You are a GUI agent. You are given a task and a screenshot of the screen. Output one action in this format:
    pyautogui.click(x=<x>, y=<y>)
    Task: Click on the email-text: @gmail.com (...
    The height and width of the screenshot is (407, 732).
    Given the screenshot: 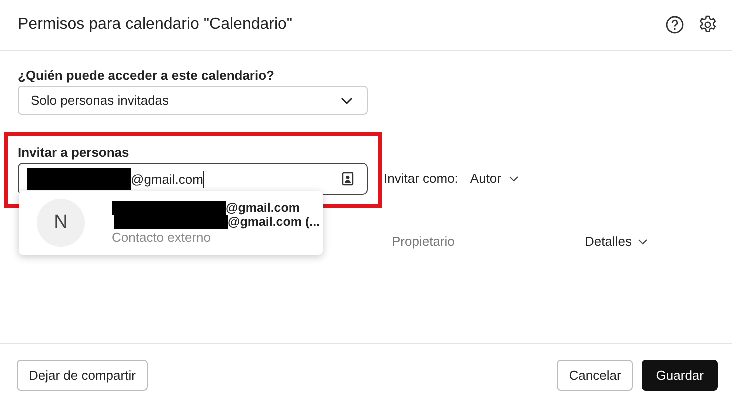 What is the action you would take?
    pyautogui.click(x=274, y=222)
    